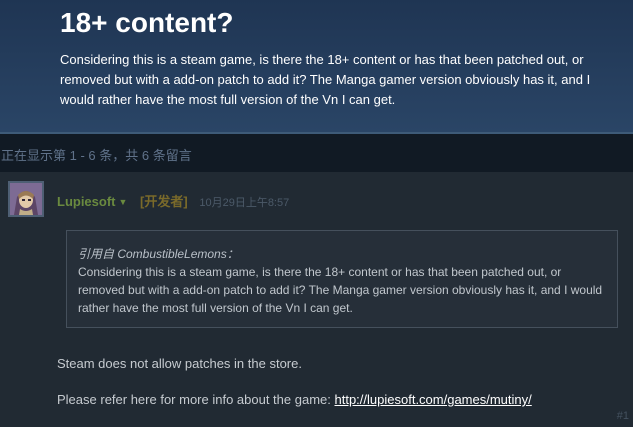 The image size is (633, 427). What do you see at coordinates (433, 399) in the screenshot?
I see `game-info-link: http://lupiesoft.com/games/mutiny/` at bounding box center [433, 399].